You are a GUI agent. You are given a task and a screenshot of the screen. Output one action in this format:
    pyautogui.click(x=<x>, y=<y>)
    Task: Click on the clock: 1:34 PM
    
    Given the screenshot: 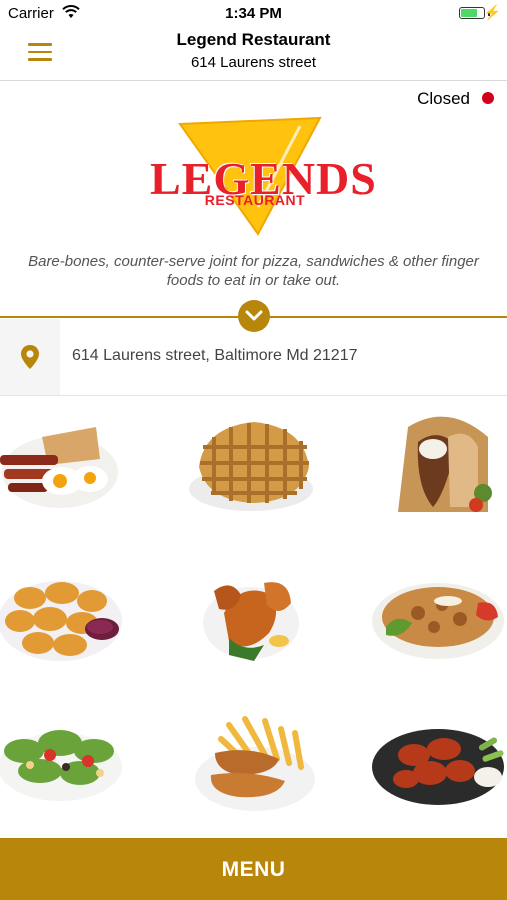 What is the action you would take?
    pyautogui.click(x=253, y=13)
    